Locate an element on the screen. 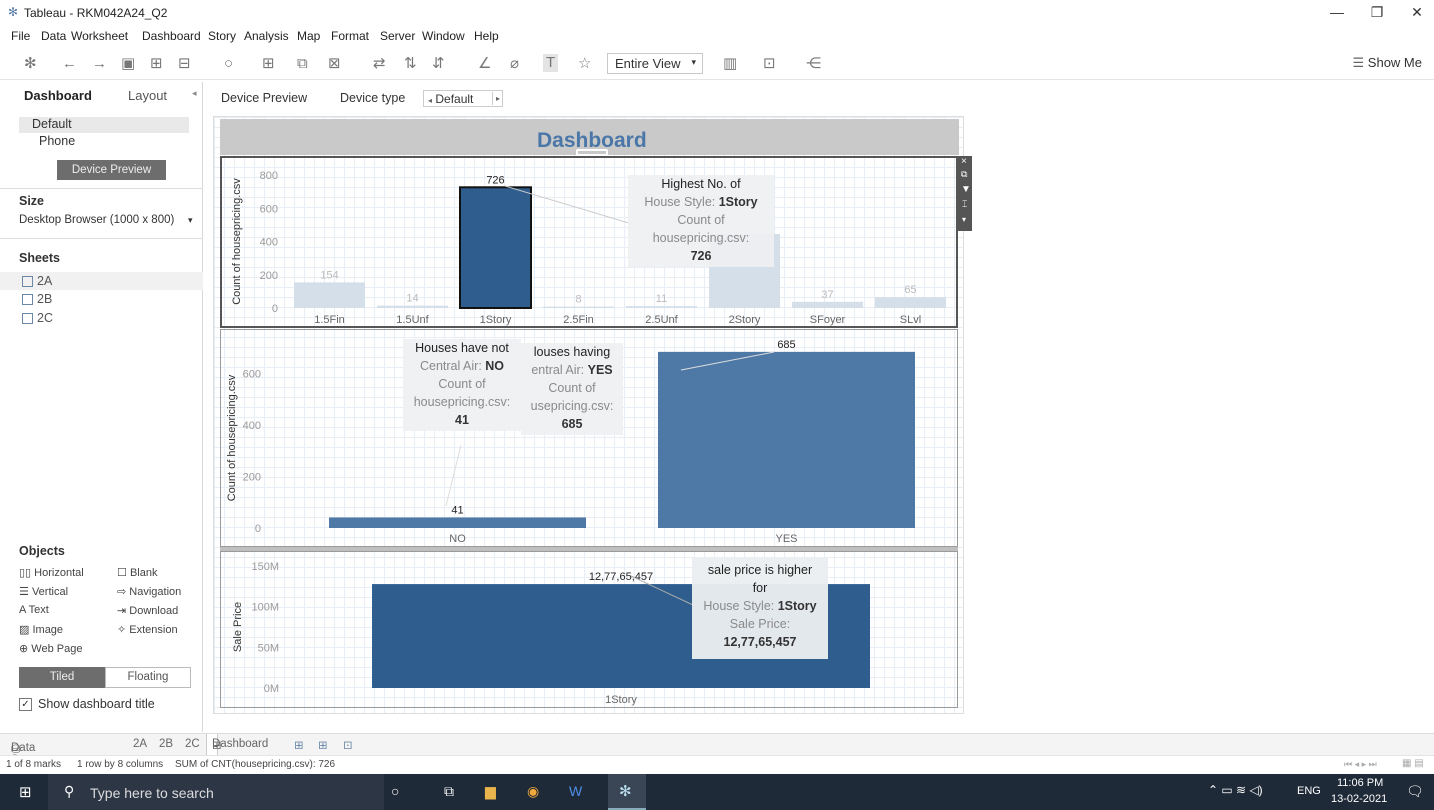 The height and width of the screenshot is (810, 1434). clock-date: 13-02-2021 is located at coordinates (1359, 799).